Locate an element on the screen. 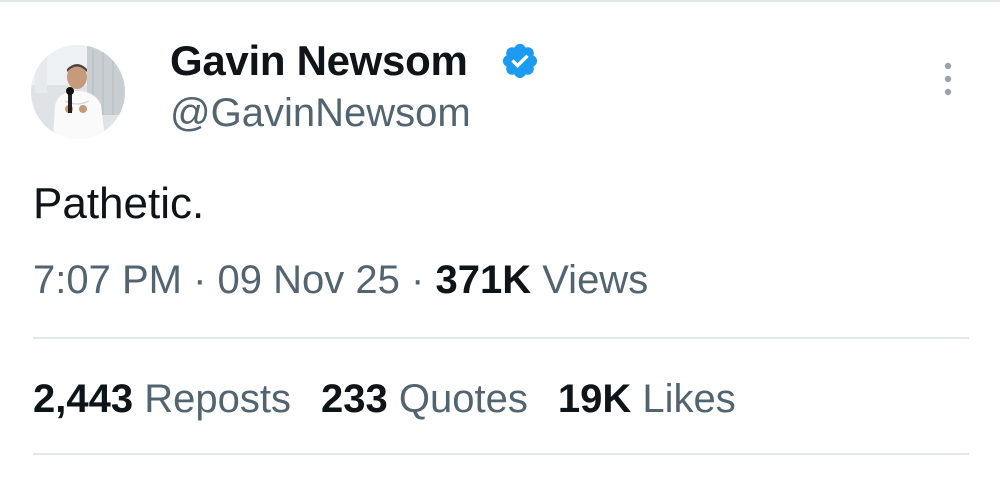 This screenshot has width=1000, height=481. quotes-stat: 233 Quotes is located at coordinates (424, 399).